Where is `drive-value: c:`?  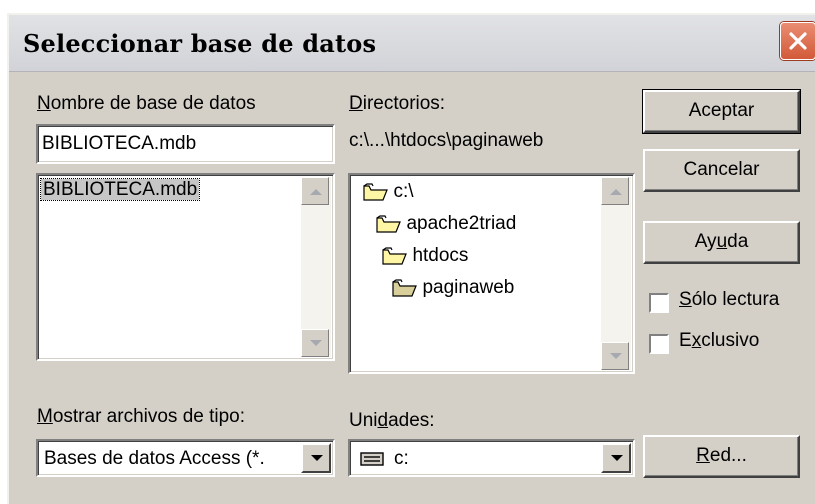 drive-value: c: is located at coordinates (401, 458).